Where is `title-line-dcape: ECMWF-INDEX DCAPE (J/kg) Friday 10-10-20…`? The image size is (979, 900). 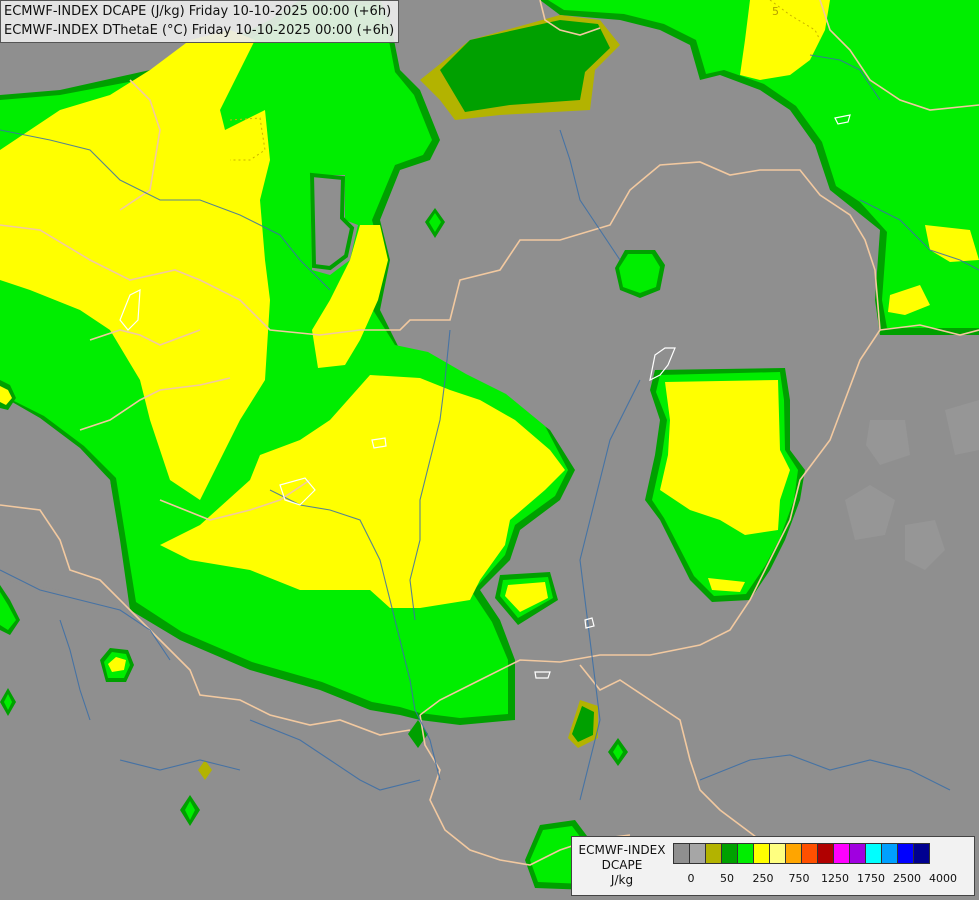
title-line-dcape: ECMWF-INDEX DCAPE (J/kg) Friday 10-10-20… is located at coordinates (198, 11).